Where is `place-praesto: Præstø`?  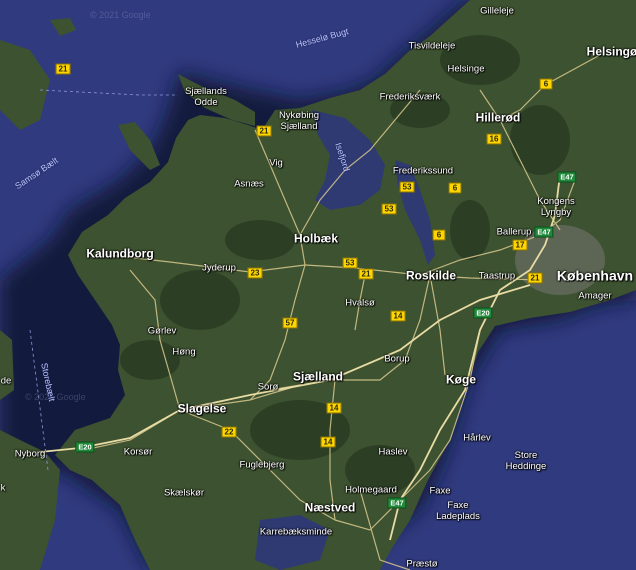
place-praesto: Præstø is located at coordinates (421, 564).